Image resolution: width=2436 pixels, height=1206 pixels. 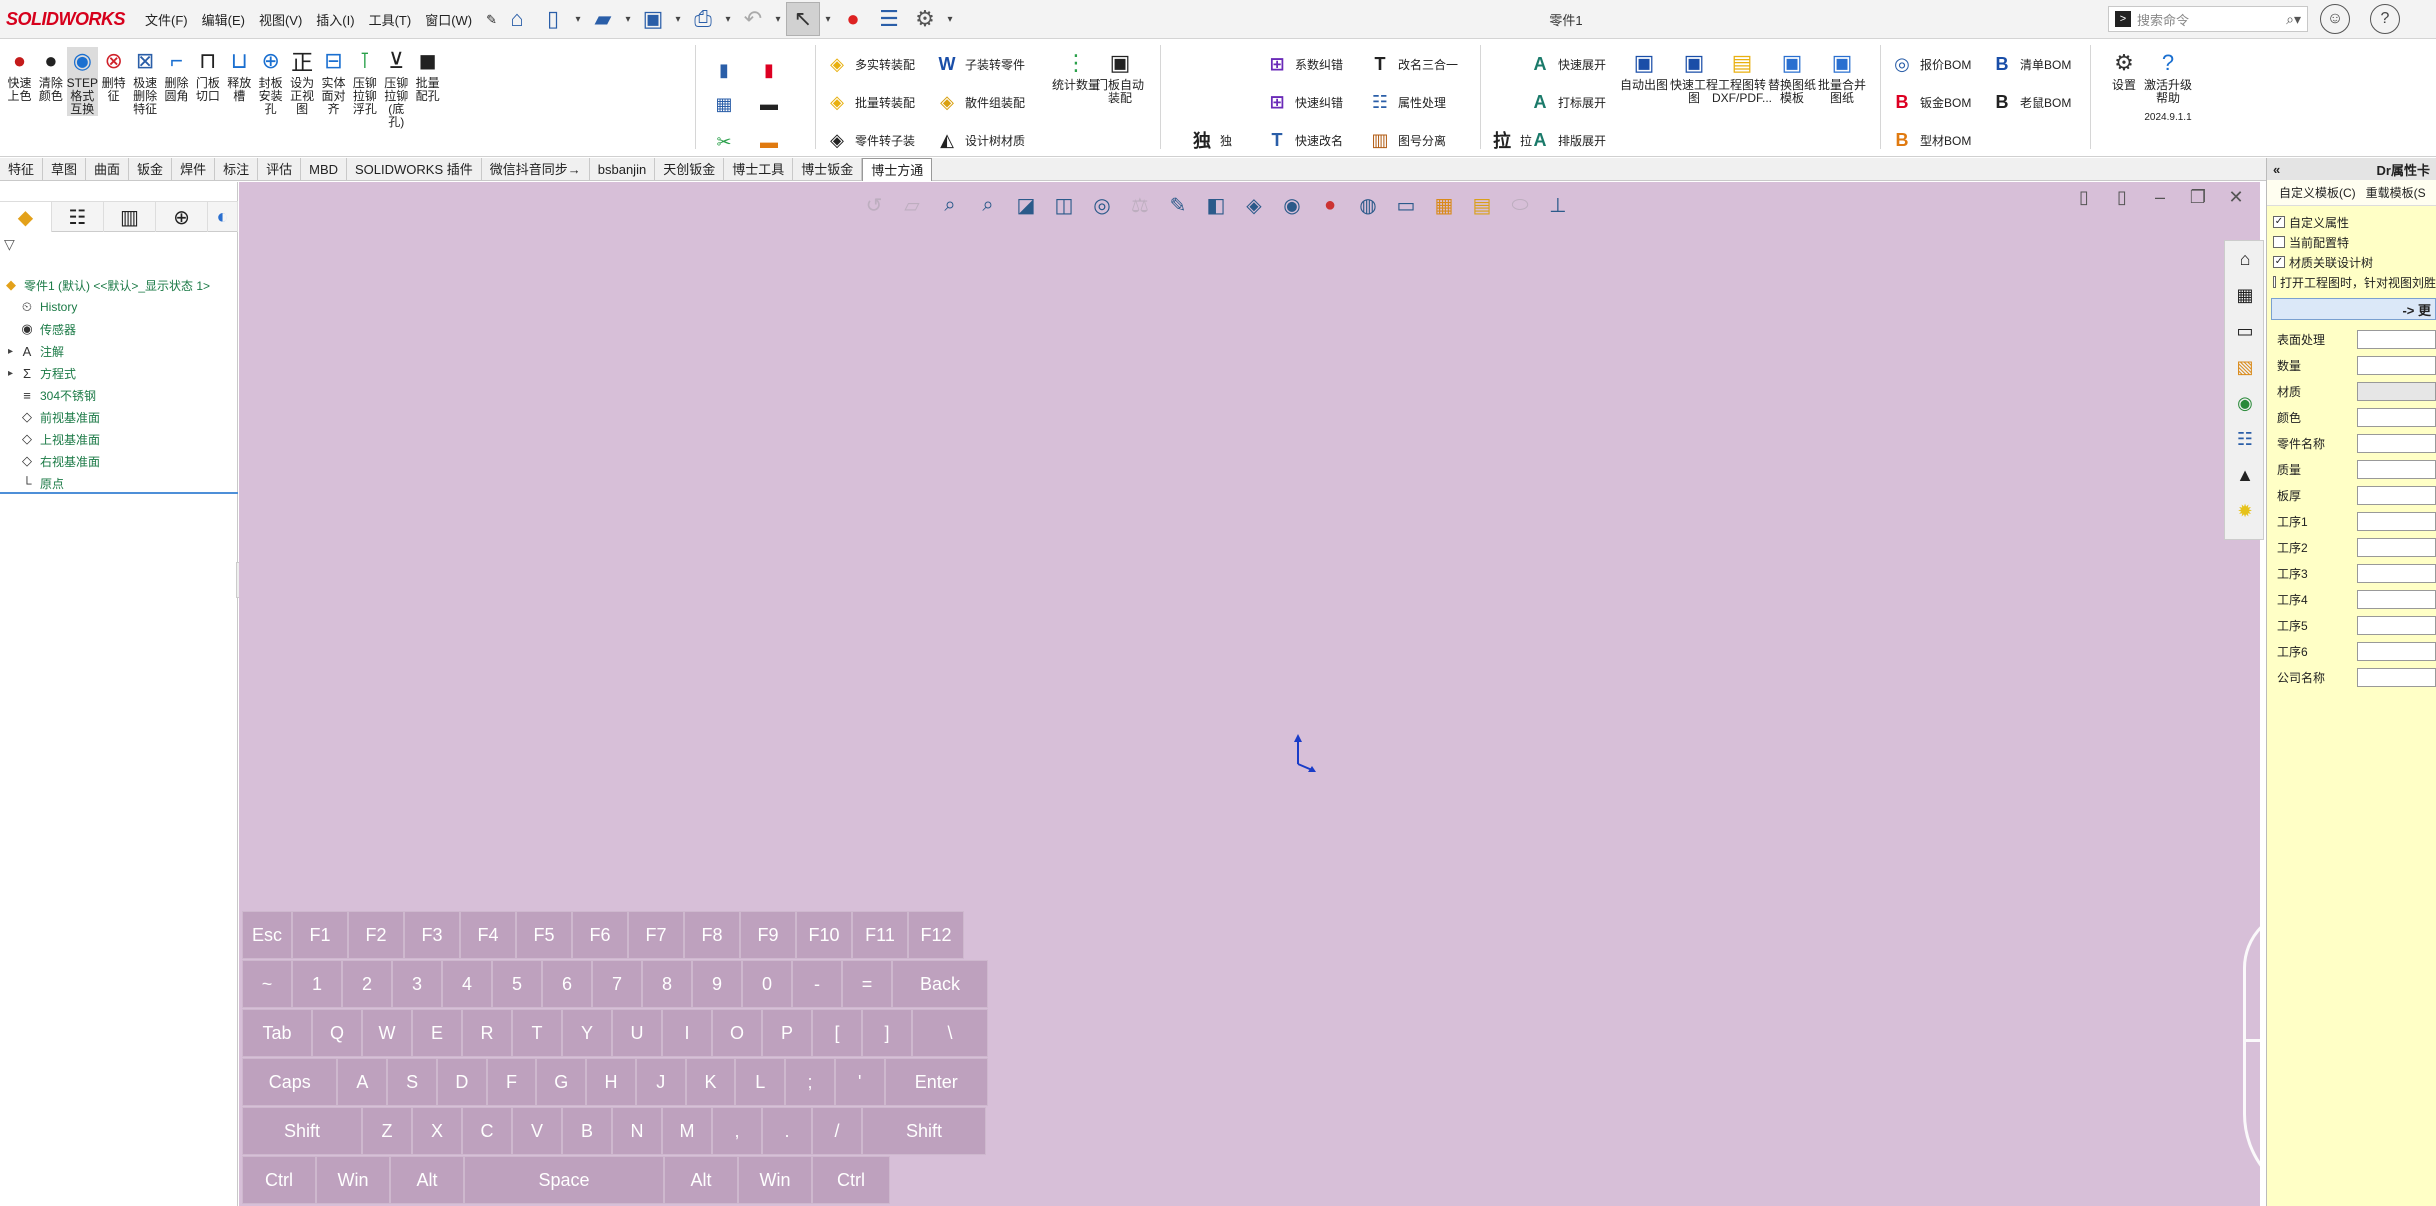 What do you see at coordinates (851, 1180) in the screenshot?
I see `key: Ctrl` at bounding box center [851, 1180].